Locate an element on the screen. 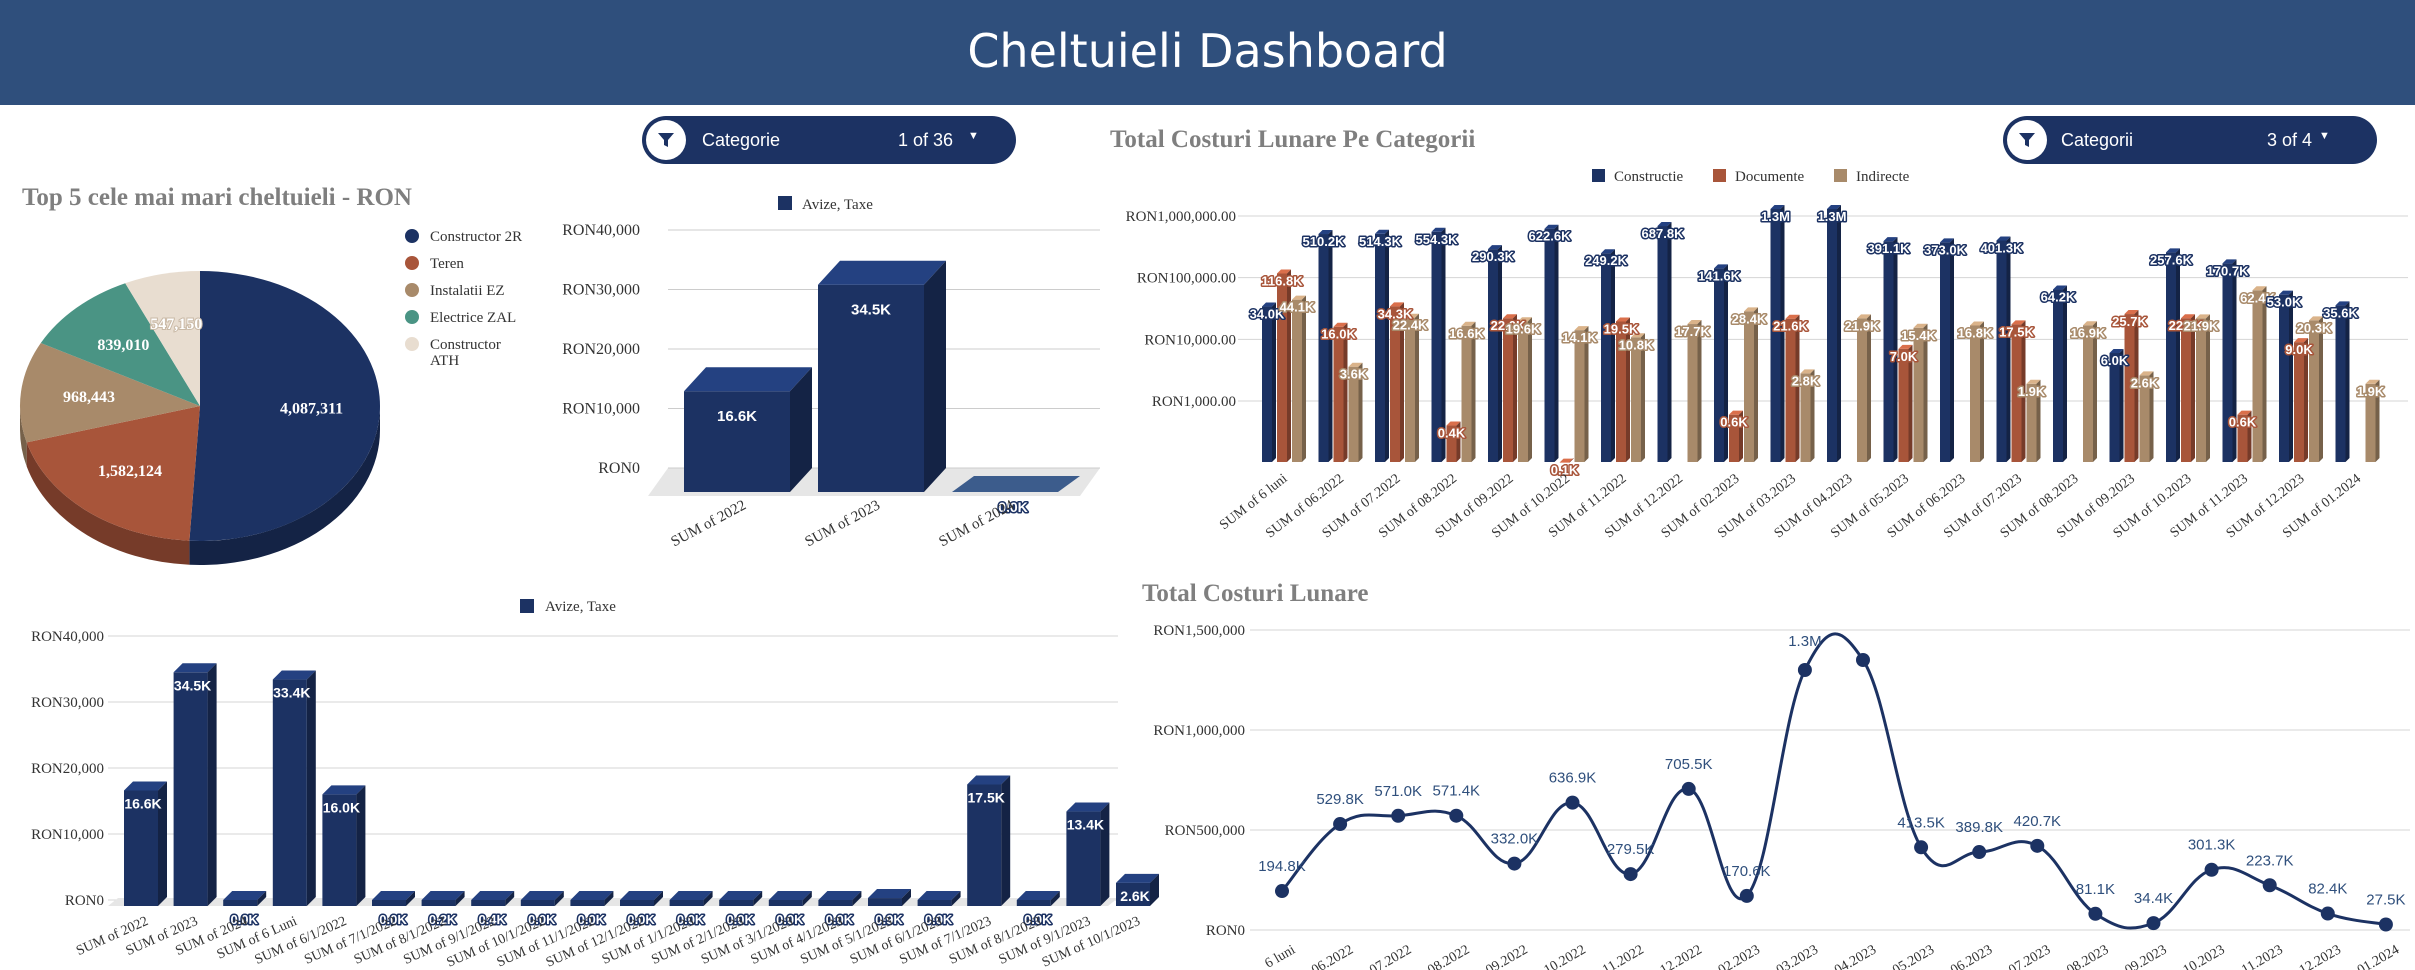 The width and height of the screenshot is (2415, 970). bar-value-label: 53.0K is located at coordinates (2284, 302).